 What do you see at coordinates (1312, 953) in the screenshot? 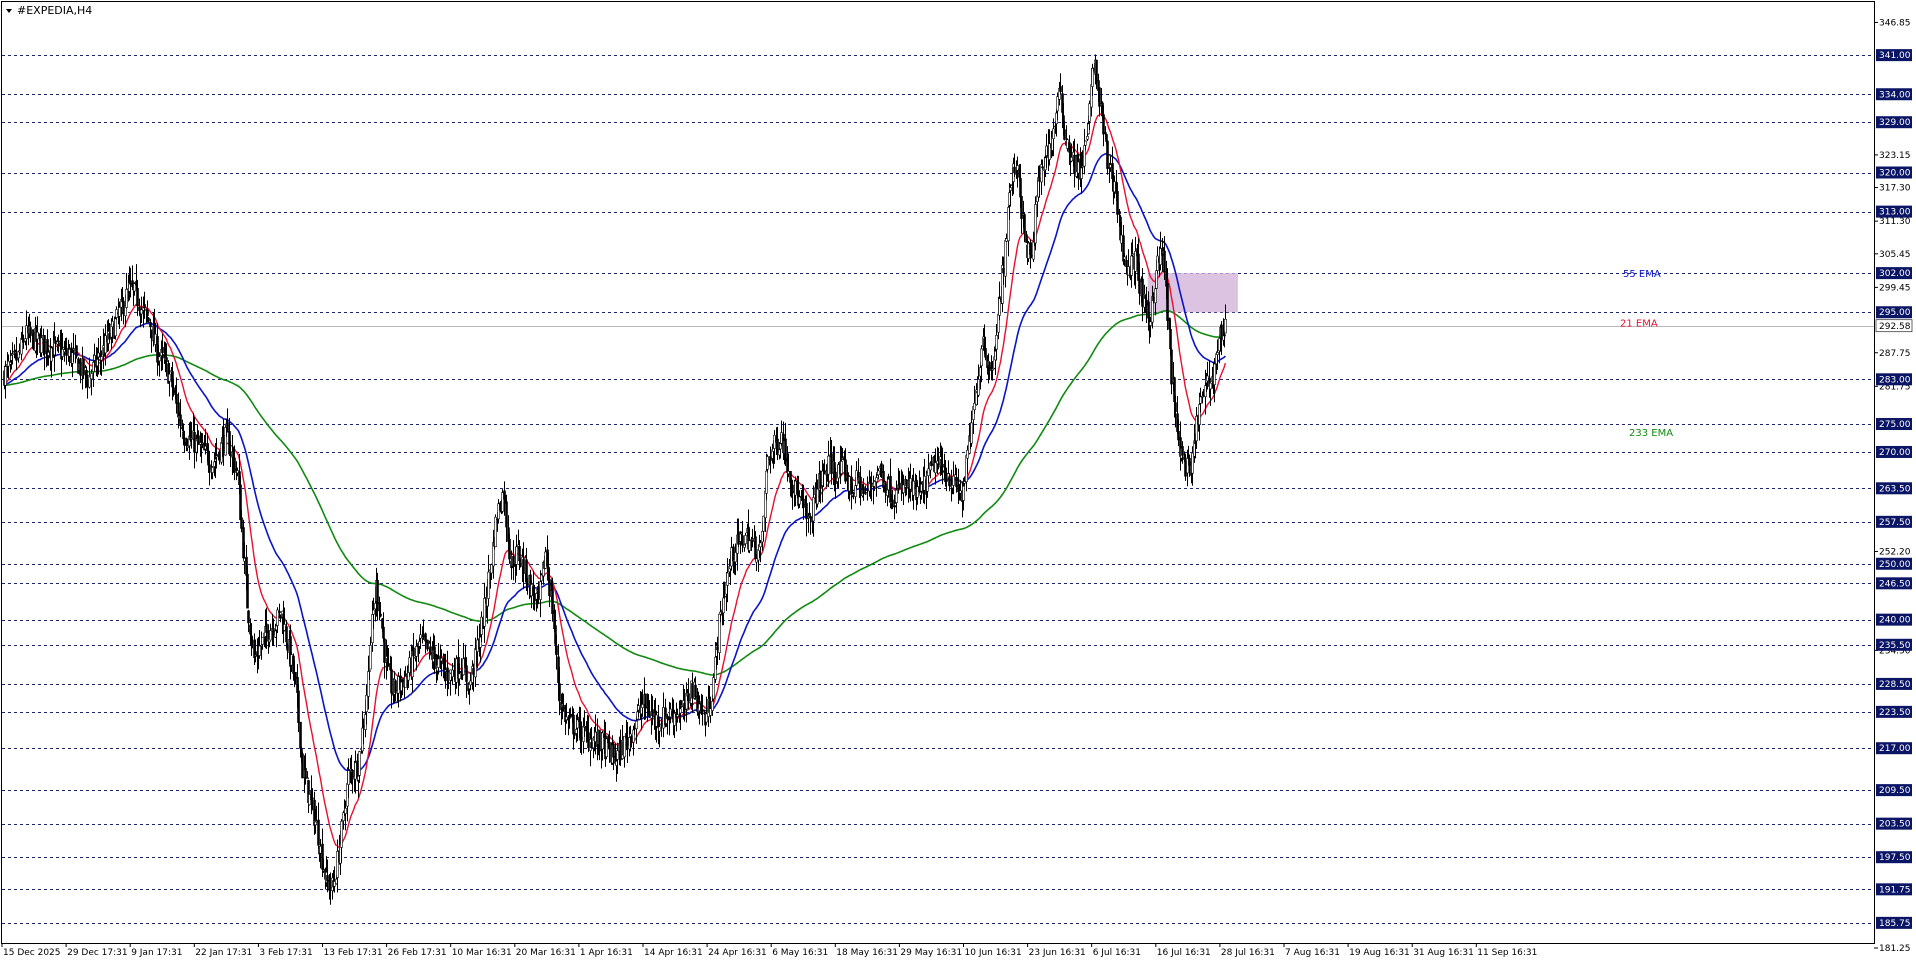
I see `x-tick-label: 7 Aug 16:31` at bounding box center [1312, 953].